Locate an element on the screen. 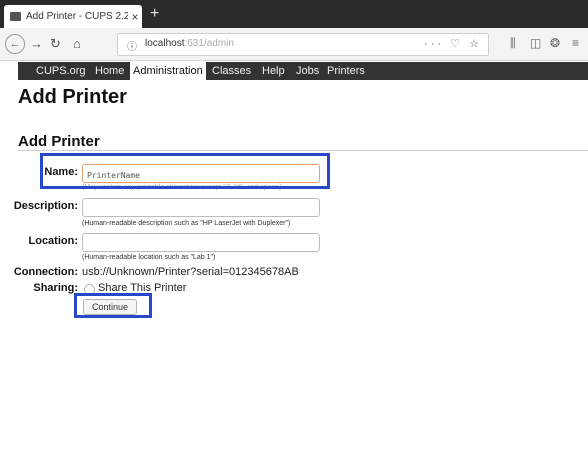 The width and height of the screenshot is (588, 465). extension-icon: ❂ is located at coordinates (555, 43).